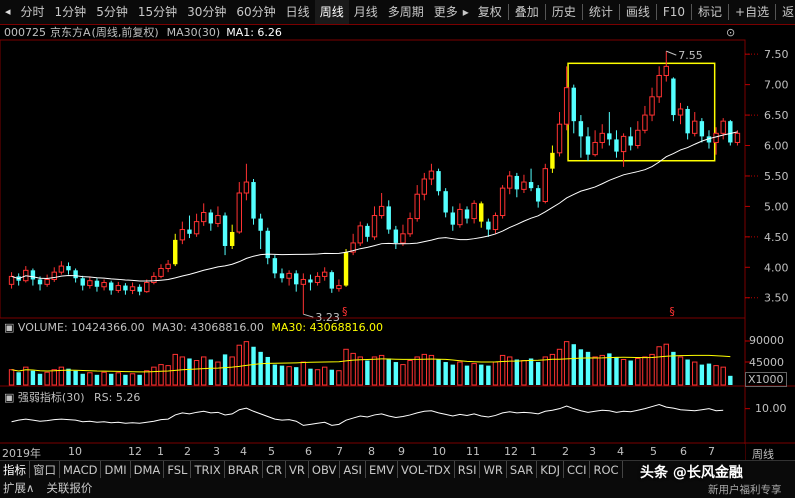 The image size is (795, 498). I want to click on time-axis-label: 6, so click(308, 451).